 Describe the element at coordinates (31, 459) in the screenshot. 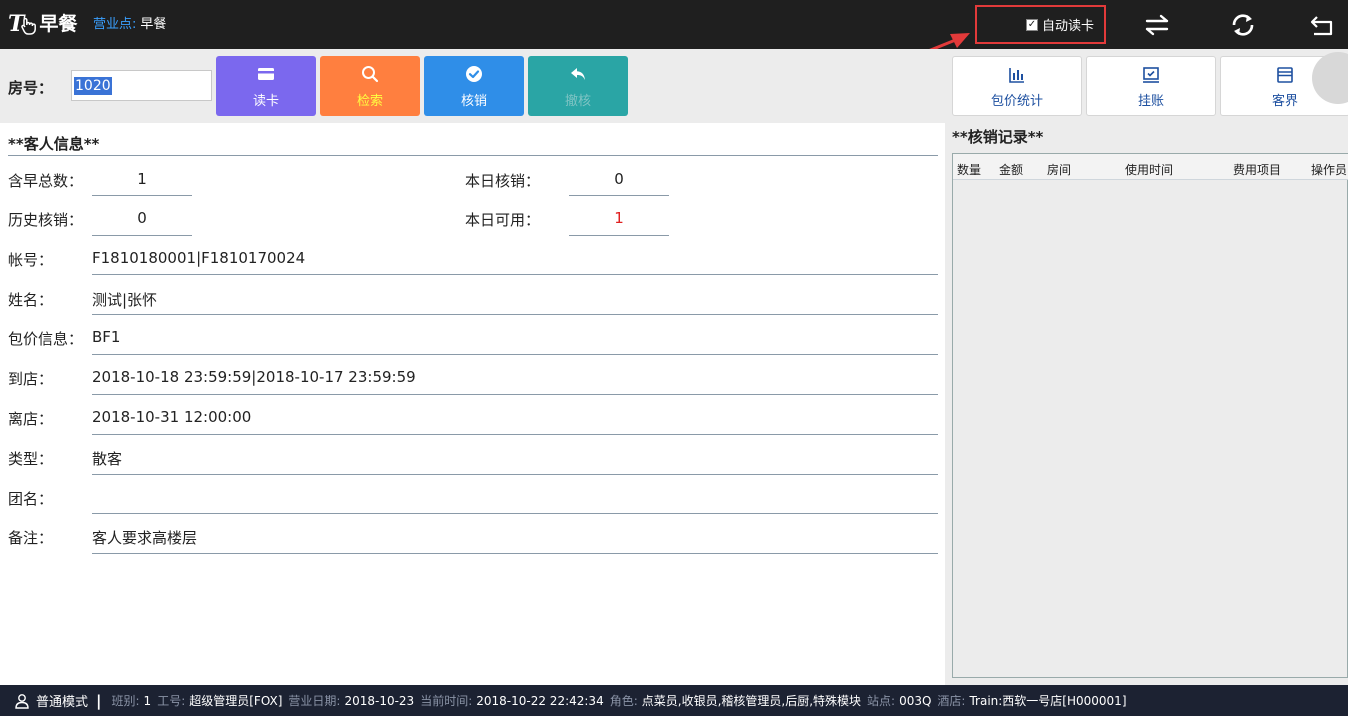

I see `type-label: 类型：` at that location.